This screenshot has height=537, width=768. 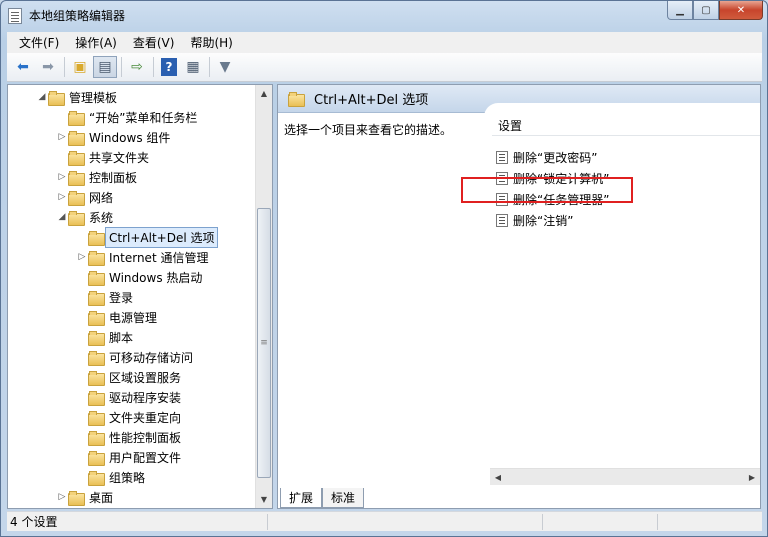 I want to click on tree-item: ▷ 网络, so click(x=84, y=197).